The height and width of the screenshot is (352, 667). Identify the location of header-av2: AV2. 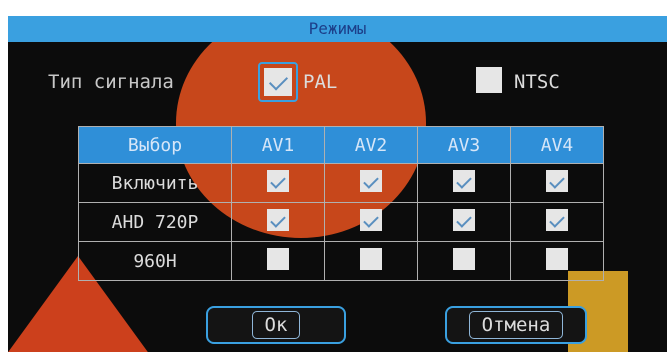
(371, 145).